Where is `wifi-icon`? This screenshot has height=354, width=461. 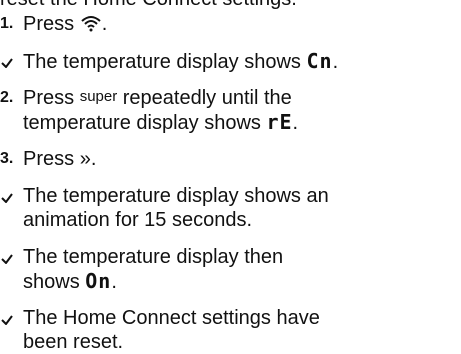 wifi-icon is located at coordinates (91, 24).